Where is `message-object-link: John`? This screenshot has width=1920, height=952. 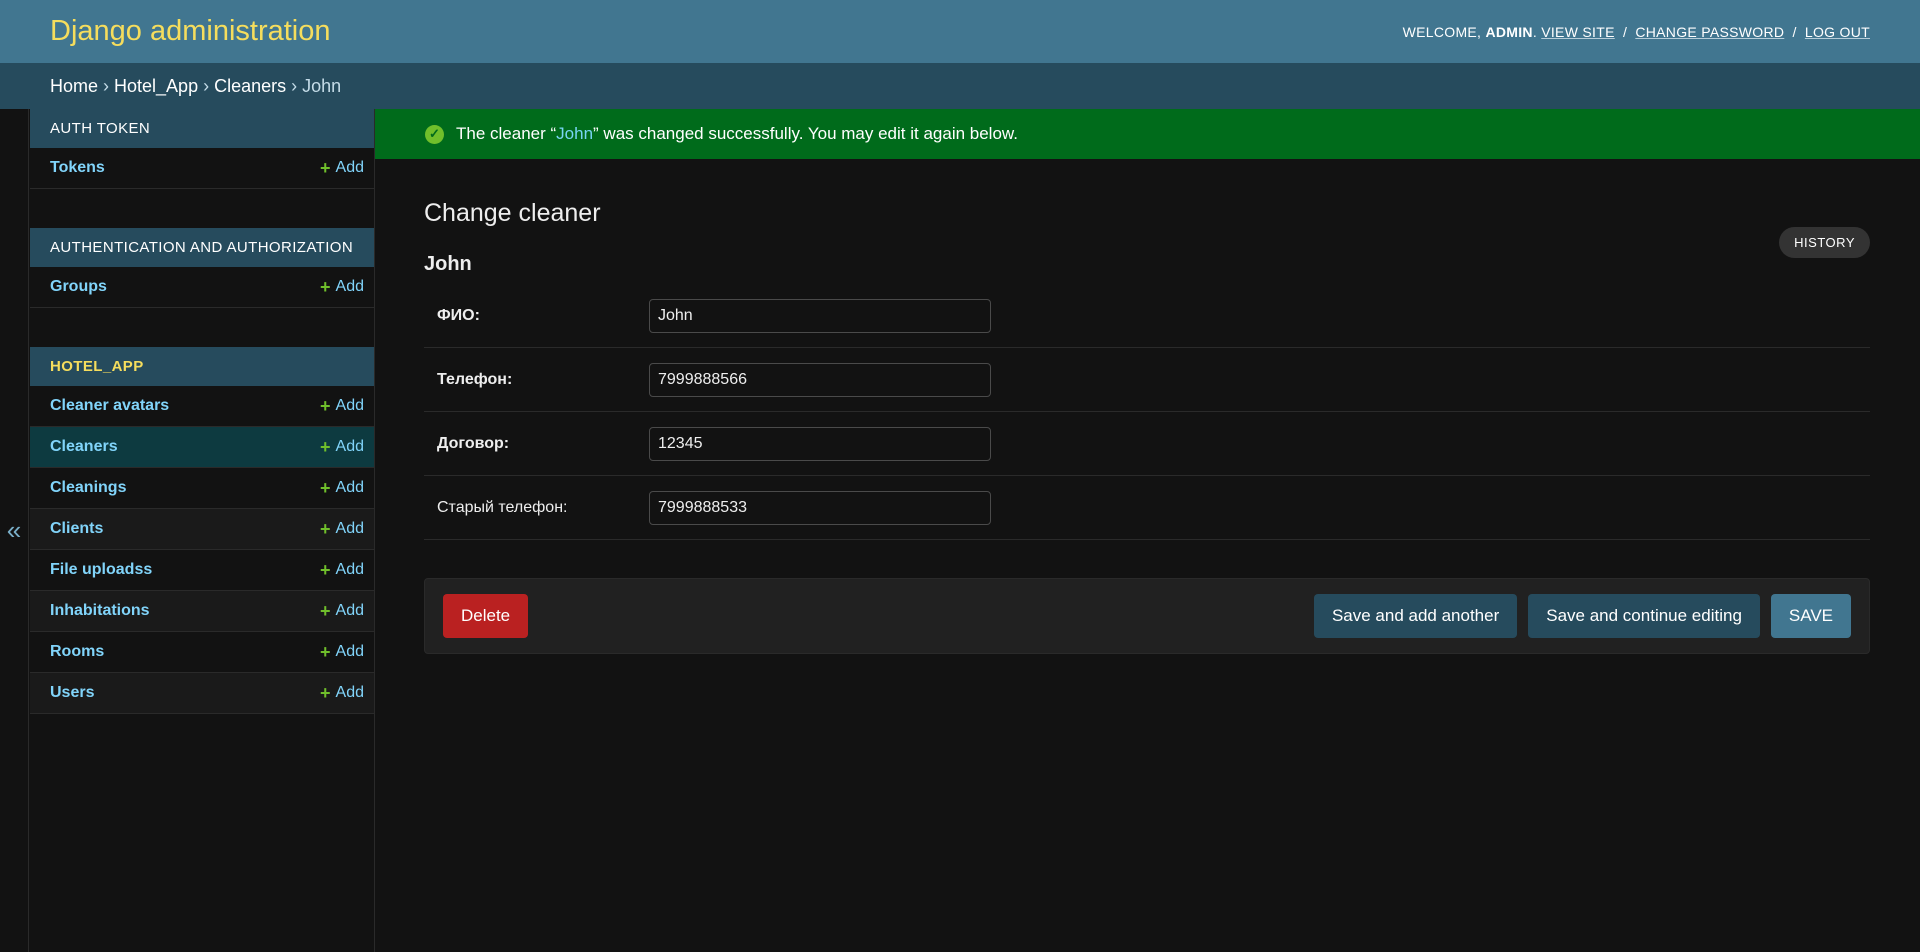 message-object-link: John is located at coordinates (574, 134).